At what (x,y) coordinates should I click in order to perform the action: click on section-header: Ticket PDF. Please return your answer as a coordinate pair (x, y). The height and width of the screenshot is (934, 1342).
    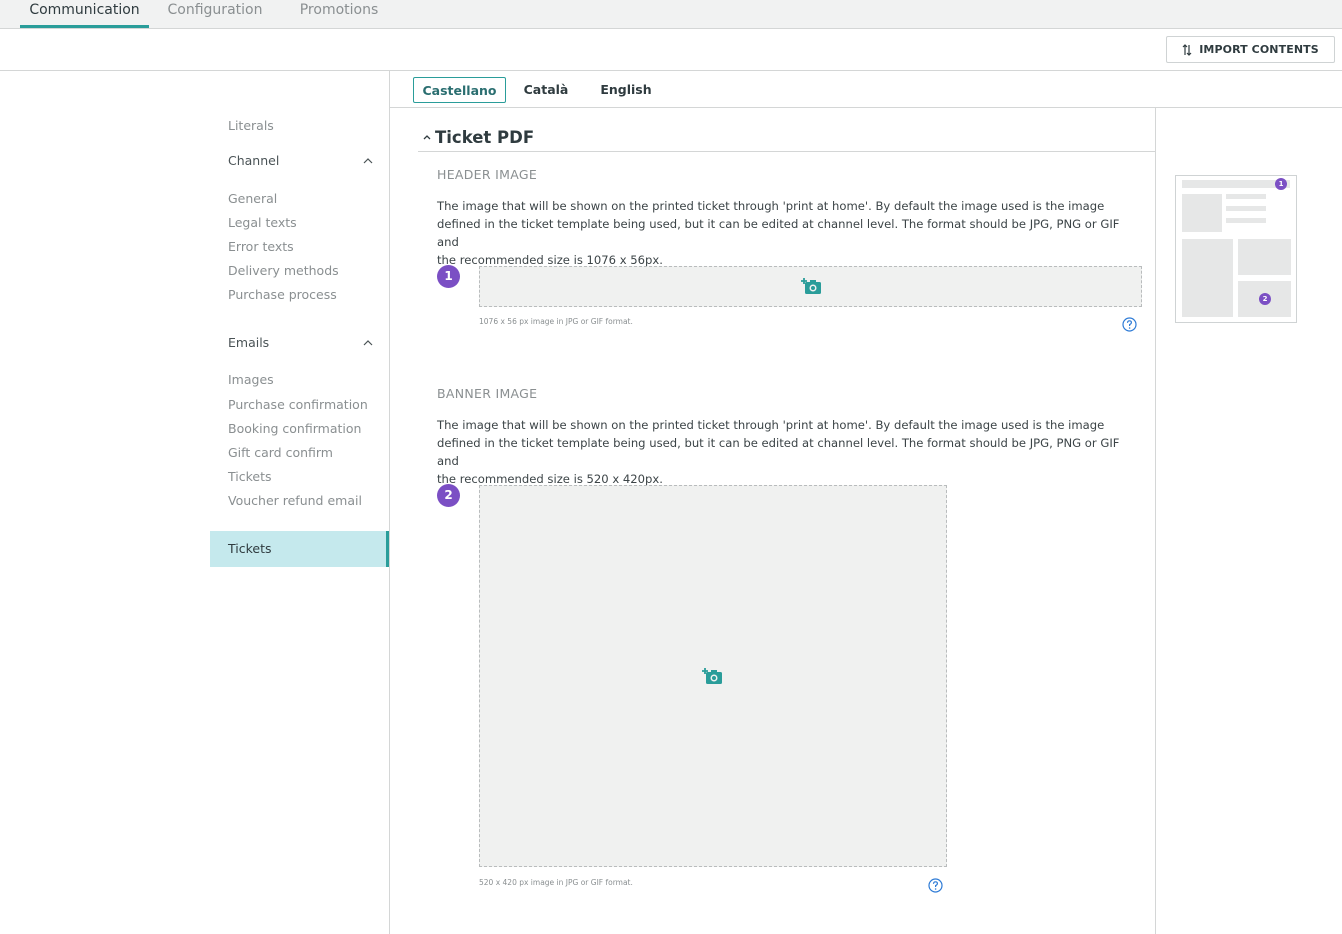
    Looking at the image, I should click on (787, 139).